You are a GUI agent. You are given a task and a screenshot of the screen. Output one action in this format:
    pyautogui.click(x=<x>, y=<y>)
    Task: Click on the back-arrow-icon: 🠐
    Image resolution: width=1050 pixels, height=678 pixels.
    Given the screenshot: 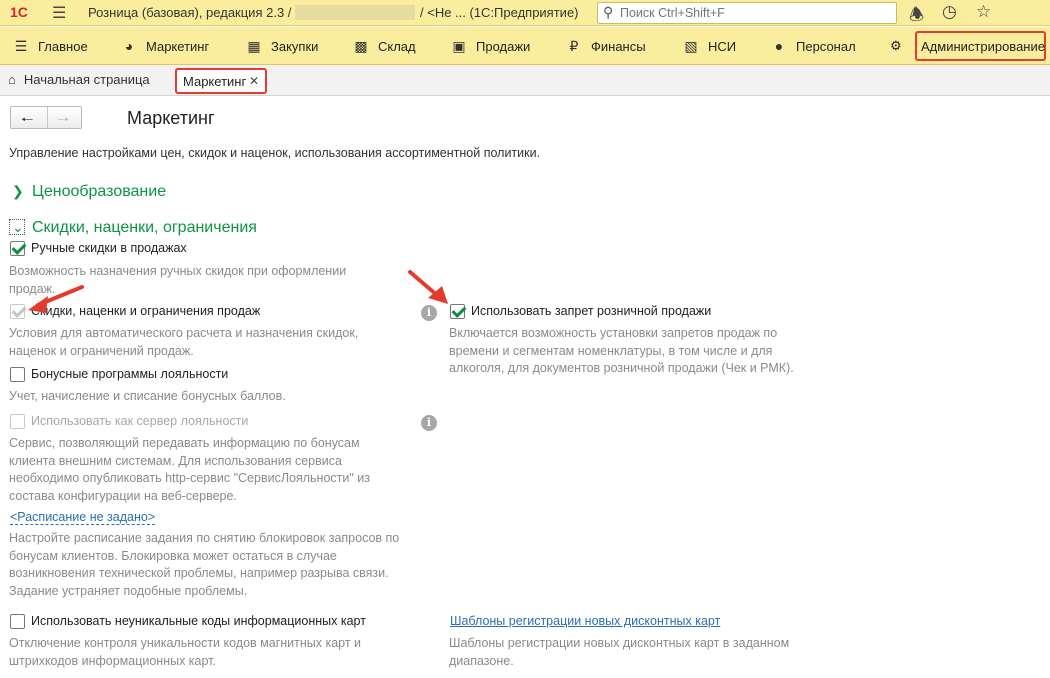 What is the action you would take?
    pyautogui.click(x=27, y=121)
    